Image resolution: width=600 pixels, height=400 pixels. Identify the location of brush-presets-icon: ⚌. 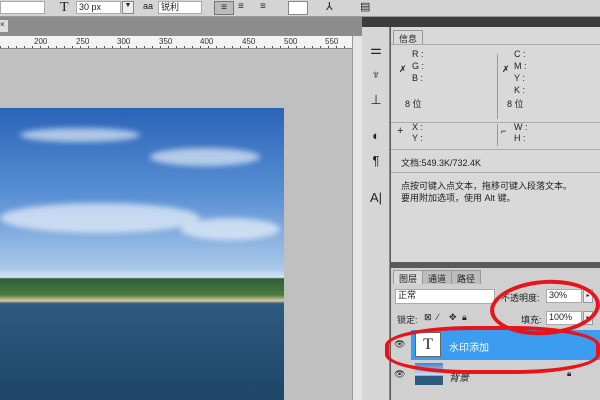
(376, 50).